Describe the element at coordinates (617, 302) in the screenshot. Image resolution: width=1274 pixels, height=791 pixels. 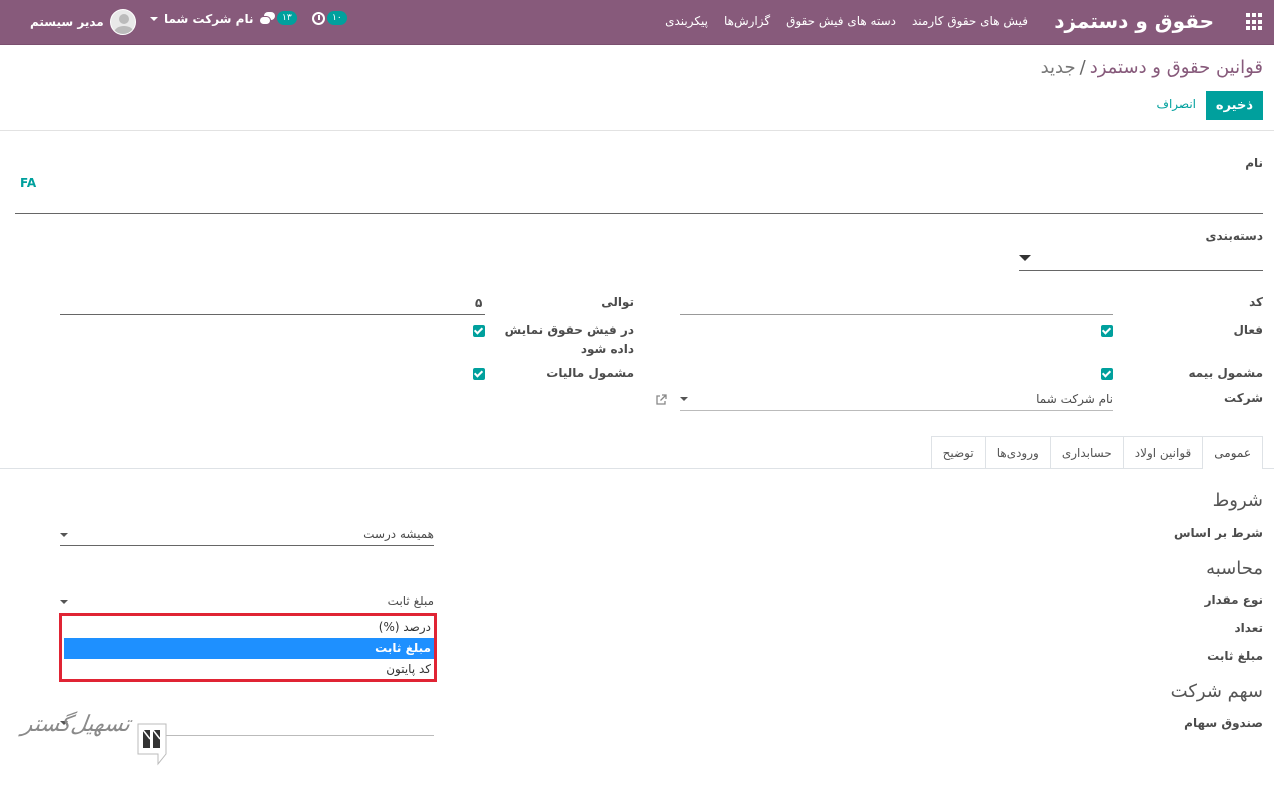
I see `sequence-label: توالی` at that location.